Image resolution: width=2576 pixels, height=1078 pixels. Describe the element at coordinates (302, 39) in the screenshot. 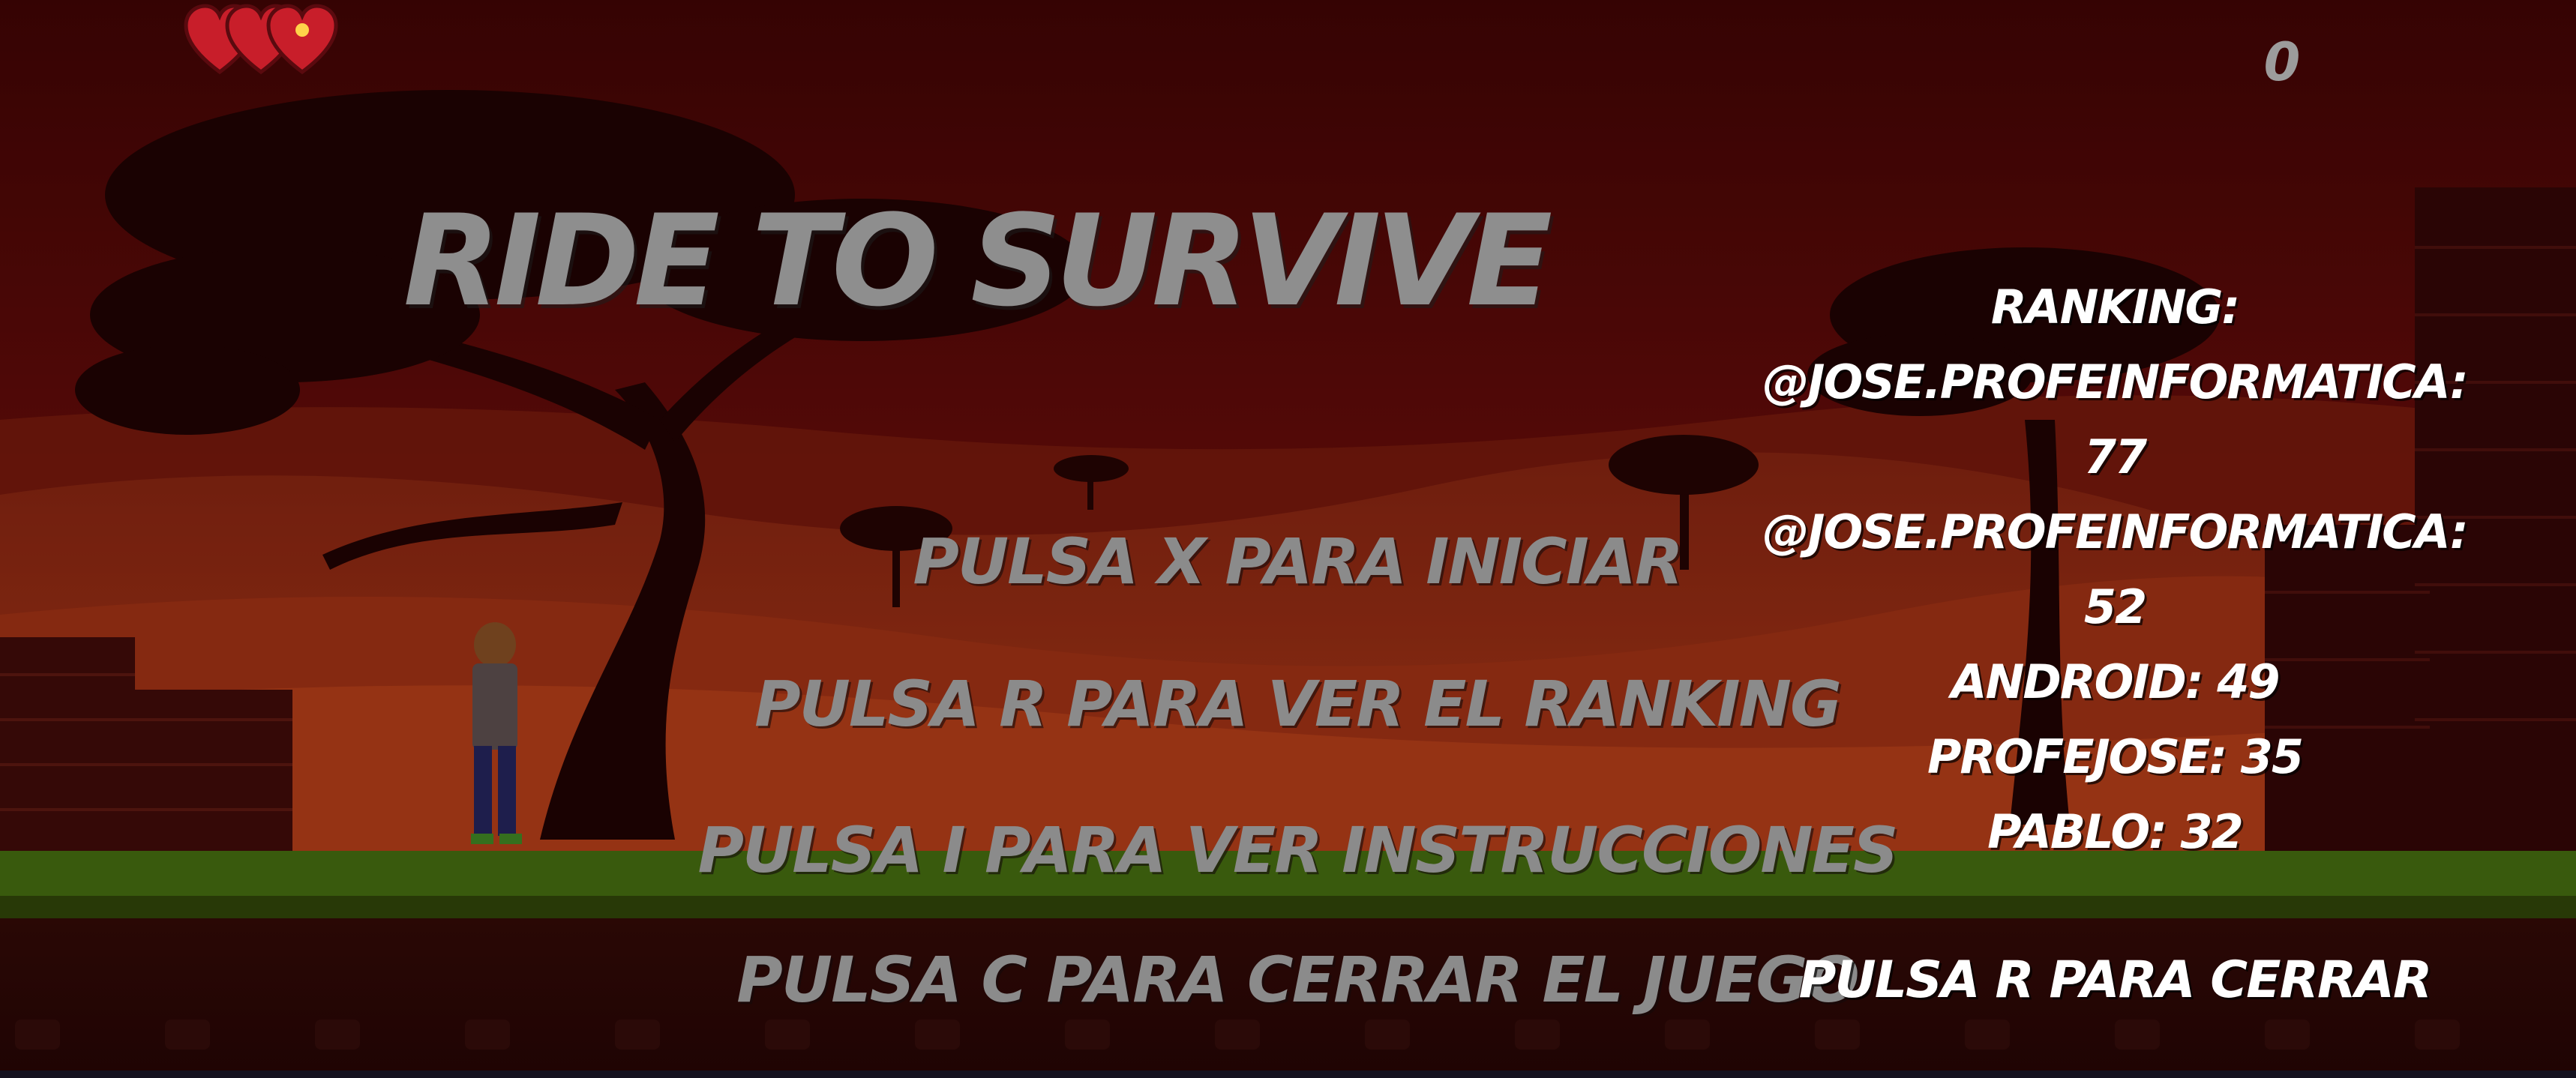

I see `heart-icon` at that location.